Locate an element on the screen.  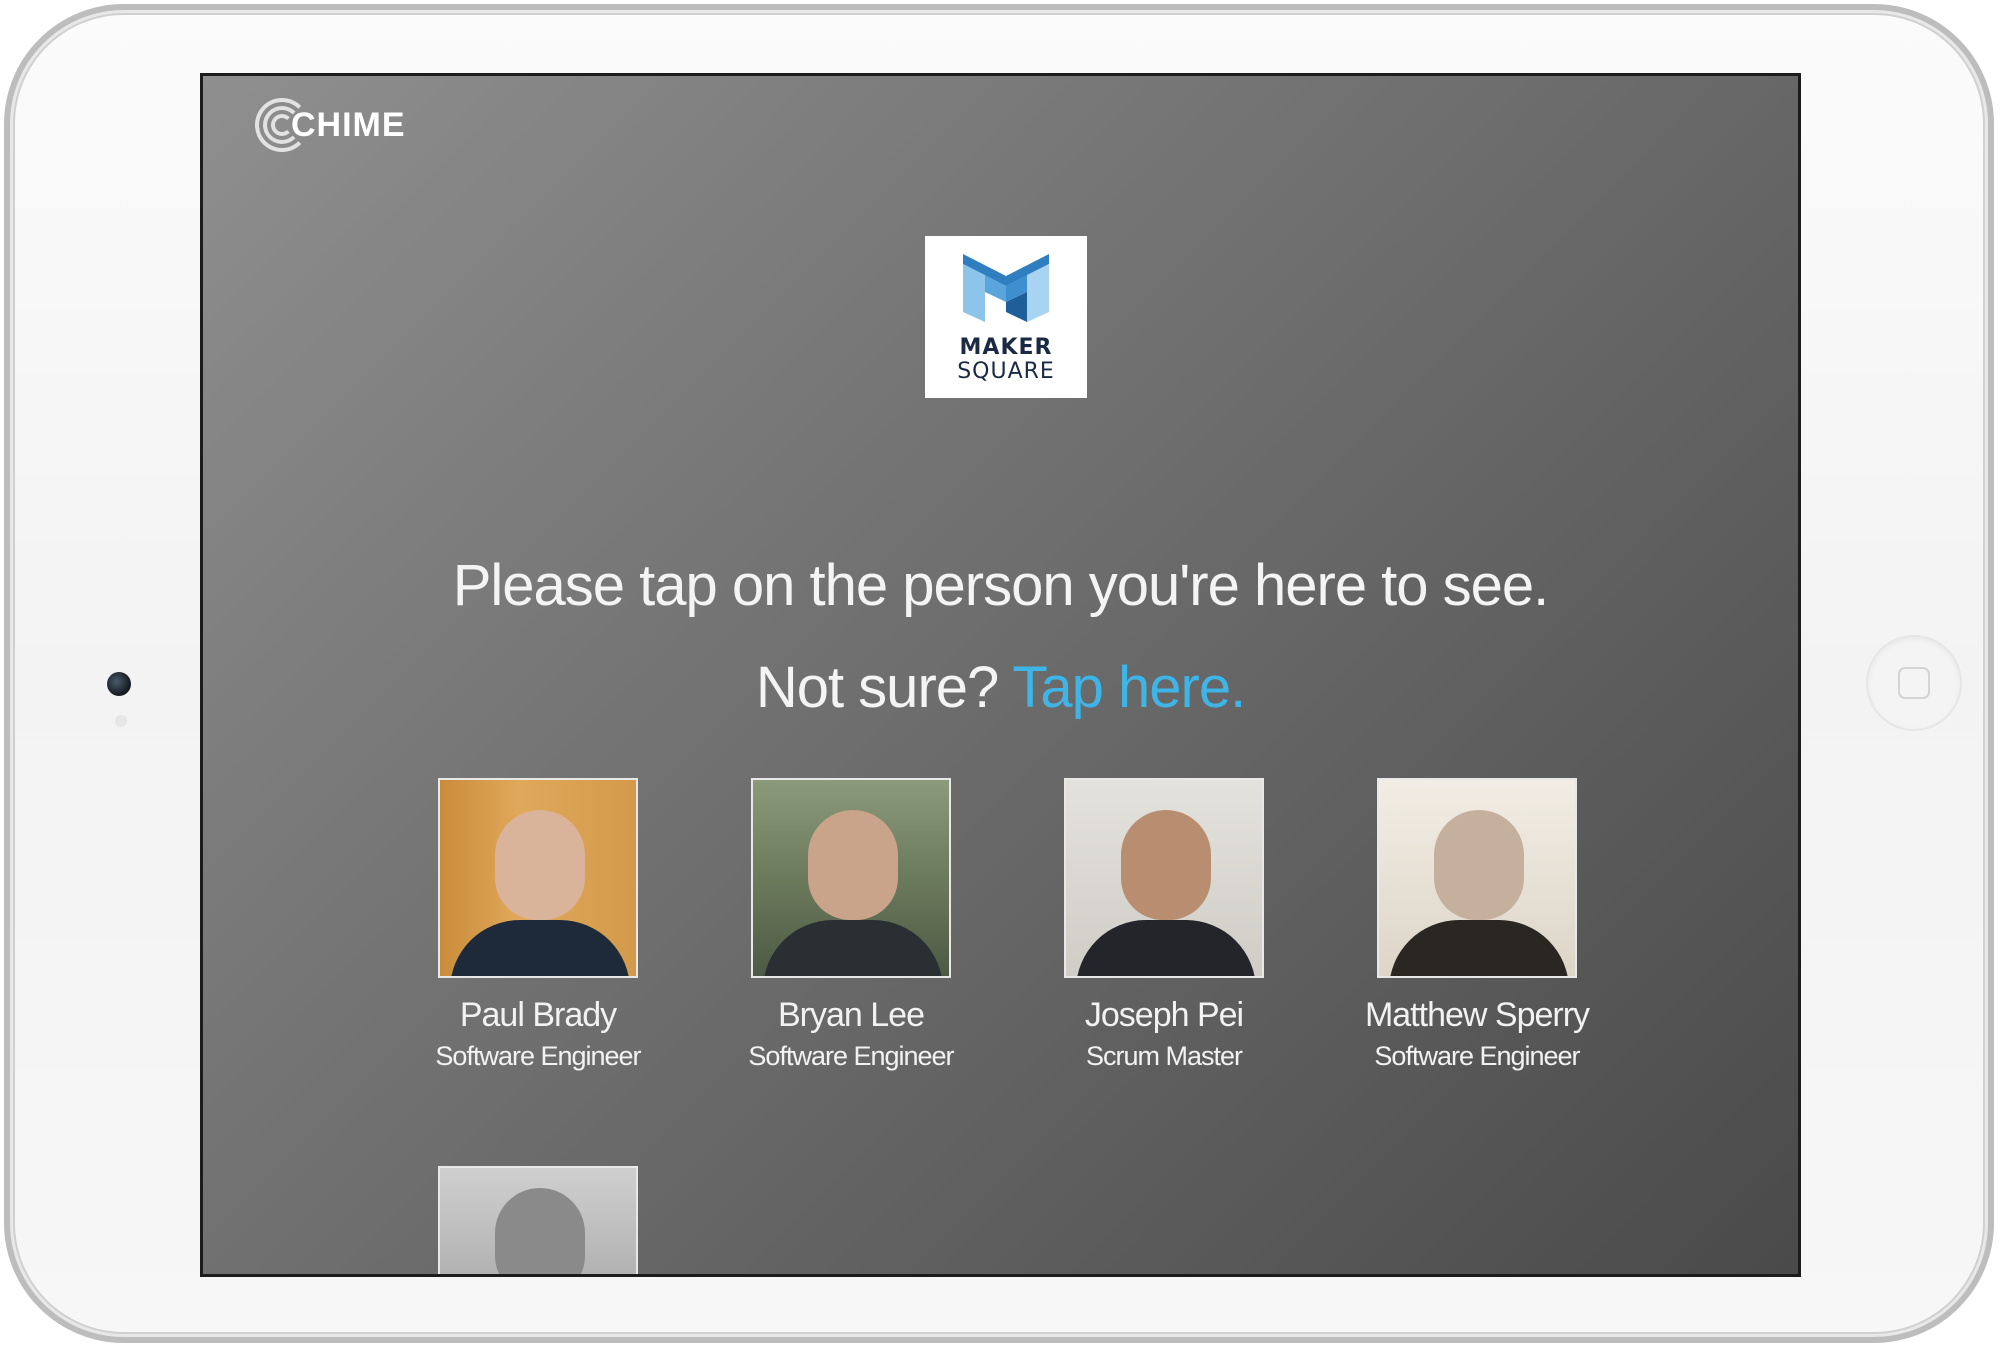
person-card: Joseph Pei Scrum Master is located at coordinates (1164, 925).